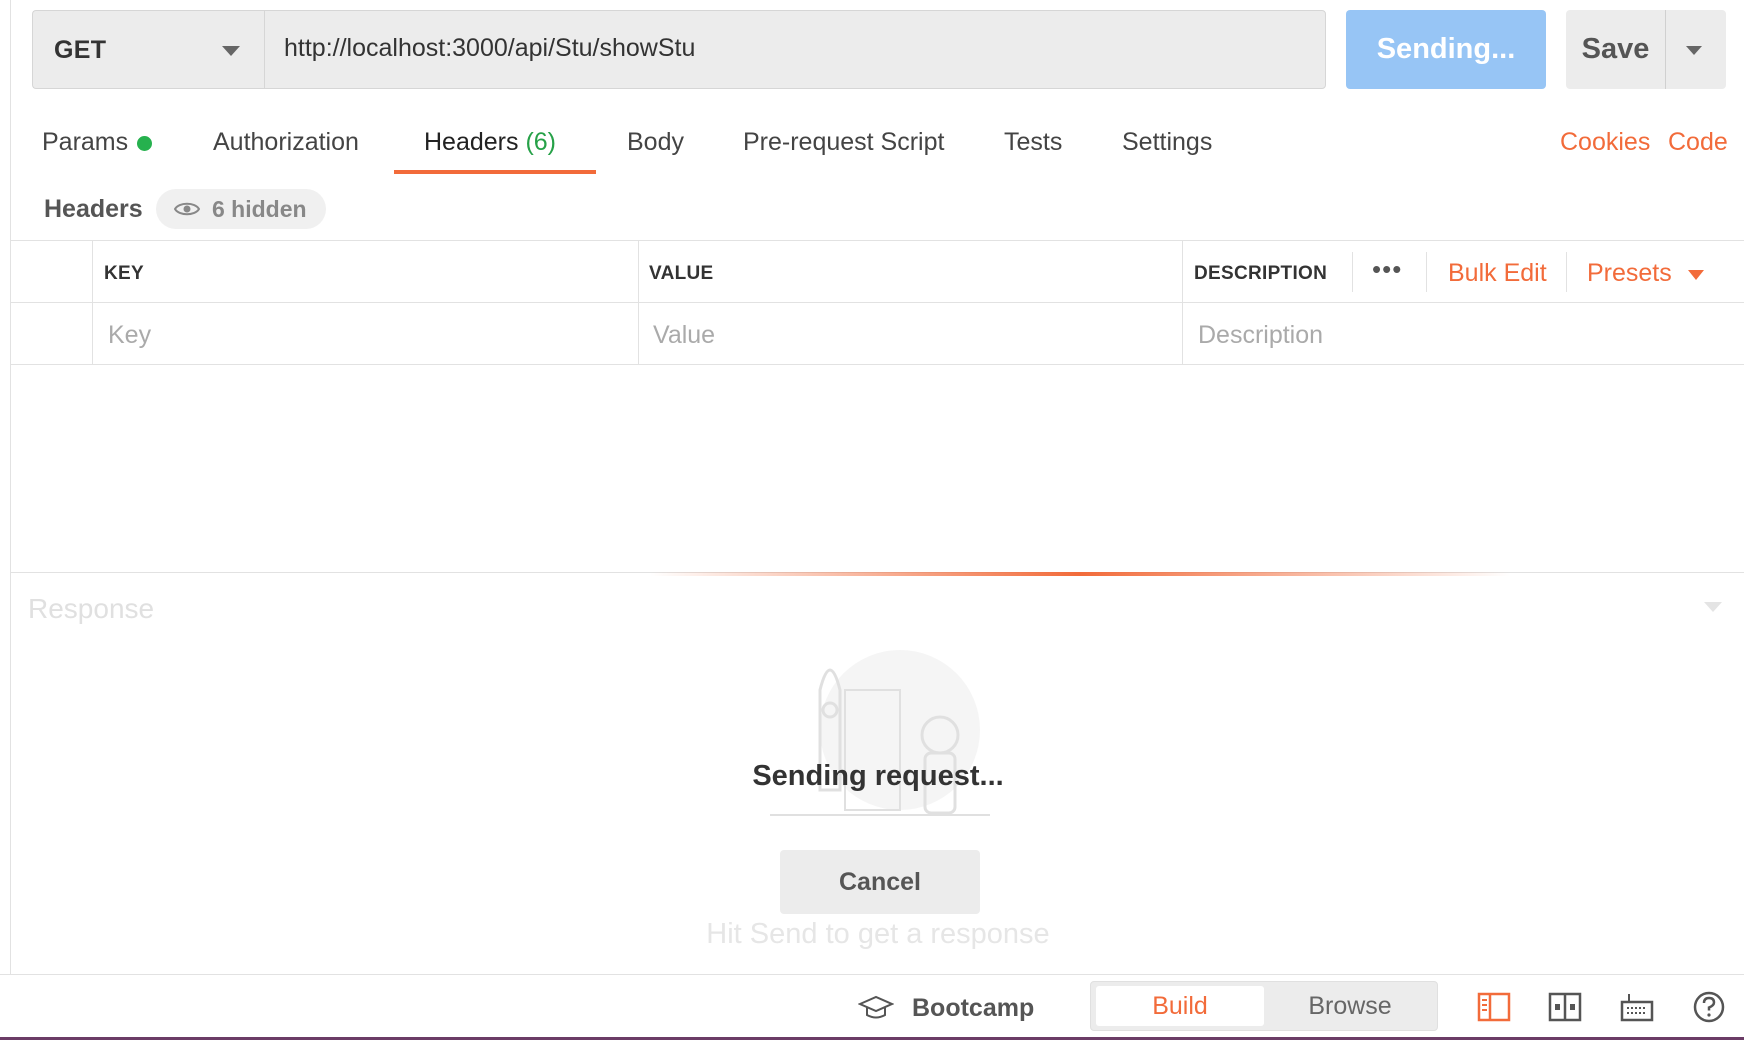 Image resolution: width=1744 pixels, height=1040 pixels. Describe the element at coordinates (129, 335) in the screenshot. I see `key-input: Key` at that location.